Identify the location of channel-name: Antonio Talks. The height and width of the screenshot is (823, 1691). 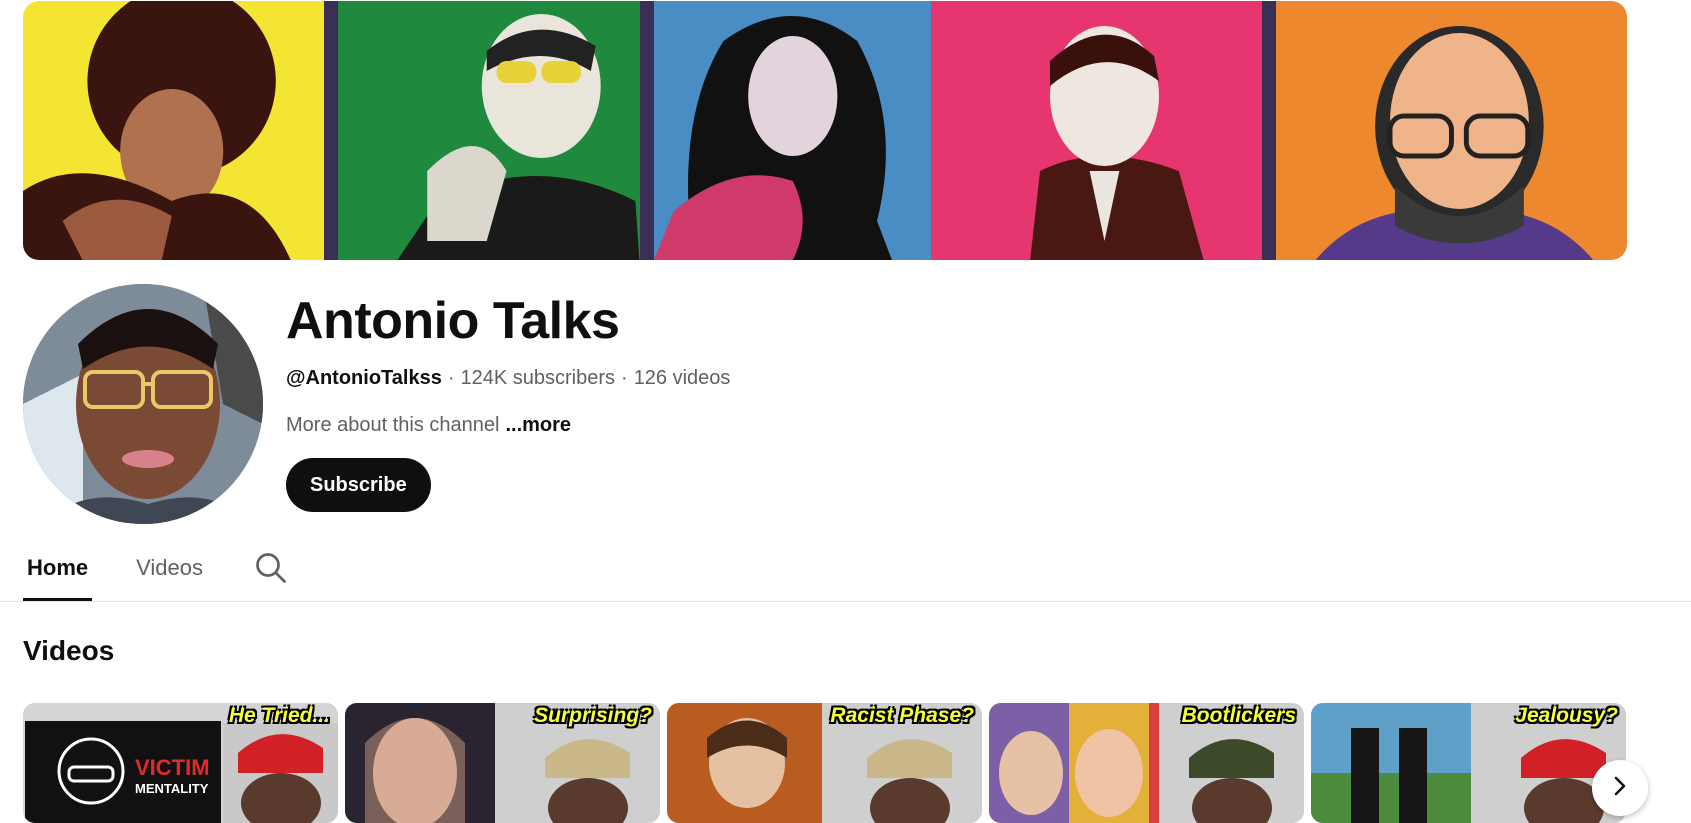
(453, 321).